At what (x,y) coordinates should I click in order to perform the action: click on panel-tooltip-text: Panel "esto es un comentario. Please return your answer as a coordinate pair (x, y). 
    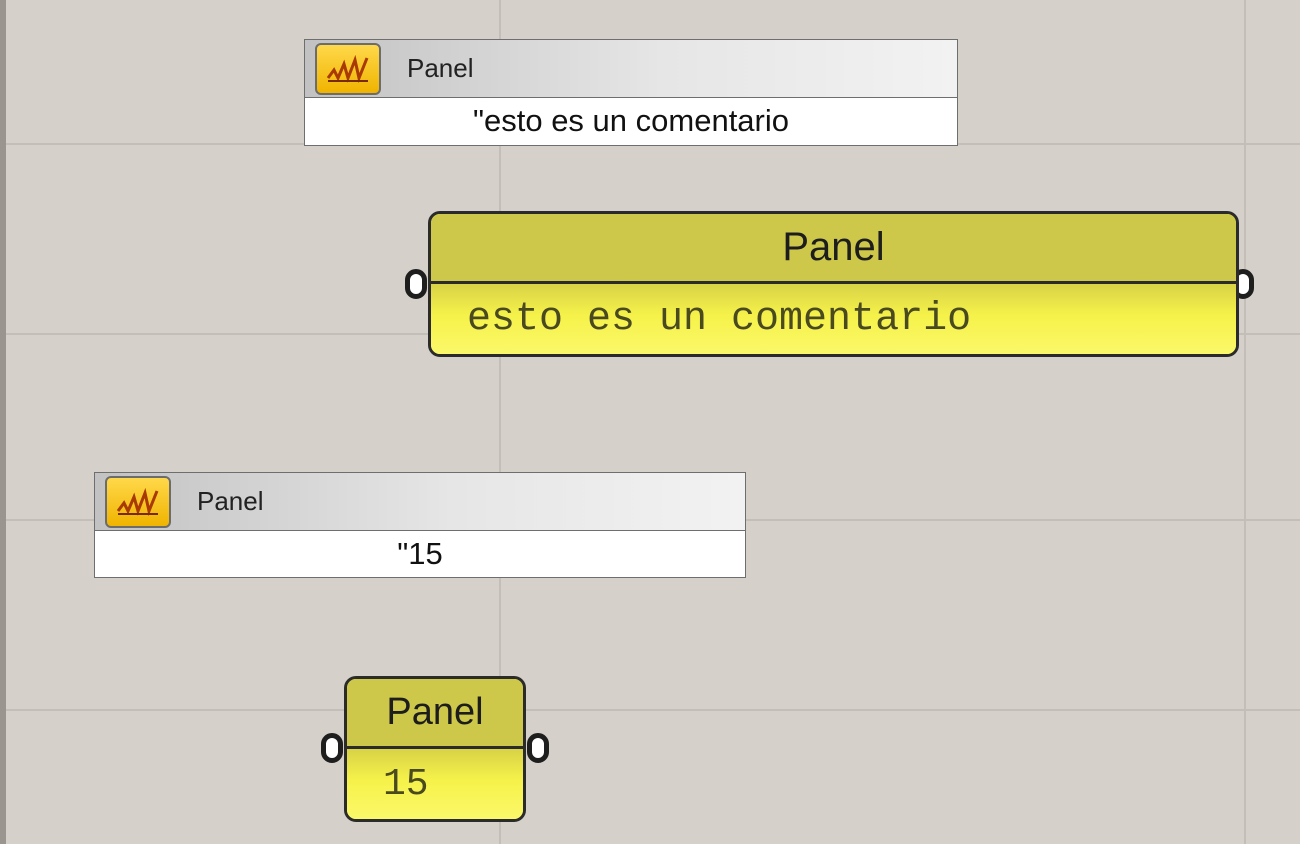
    Looking at the image, I should click on (631, 92).